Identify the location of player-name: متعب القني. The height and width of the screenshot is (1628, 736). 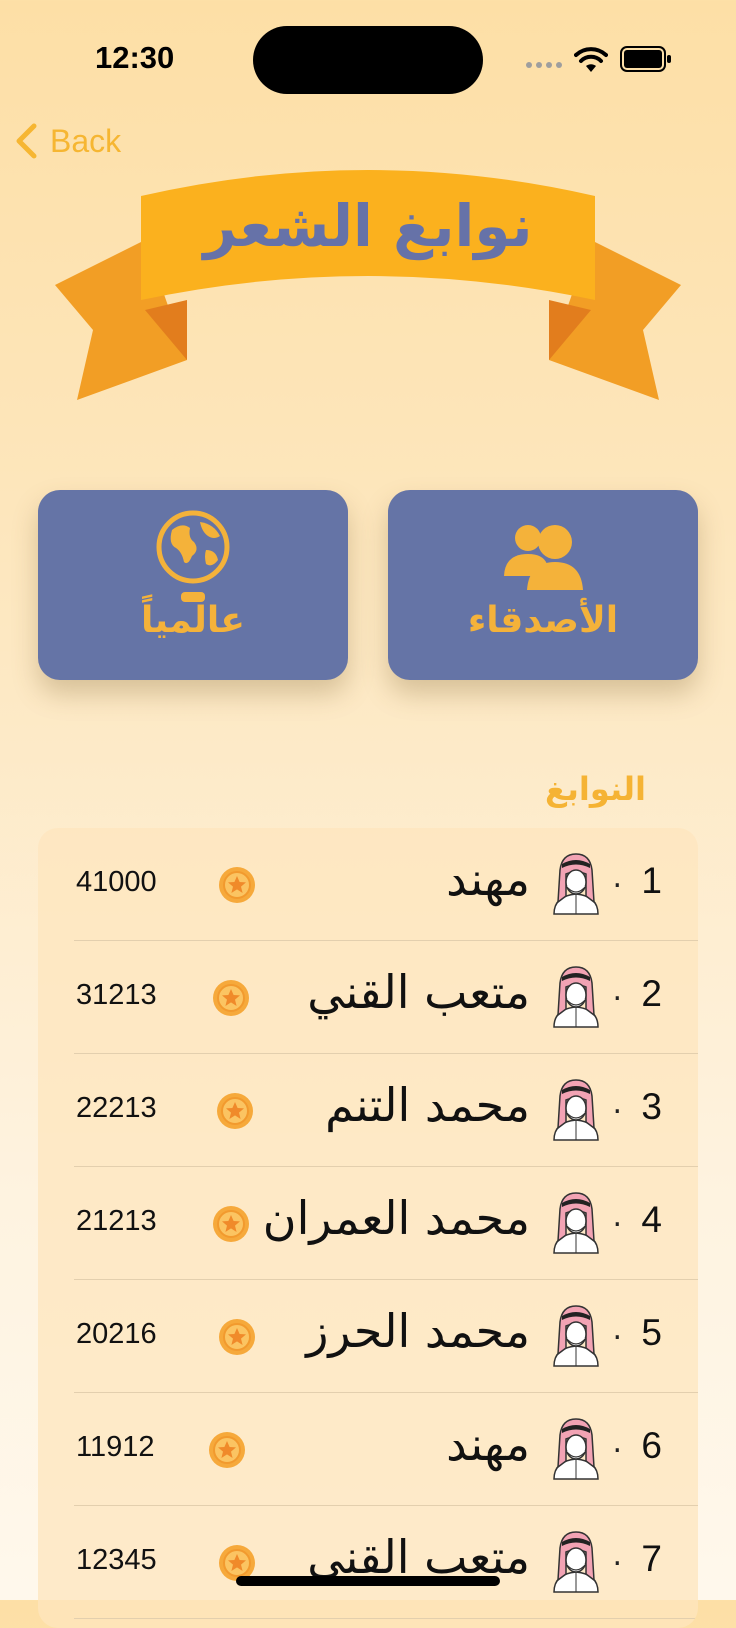
(418, 992).